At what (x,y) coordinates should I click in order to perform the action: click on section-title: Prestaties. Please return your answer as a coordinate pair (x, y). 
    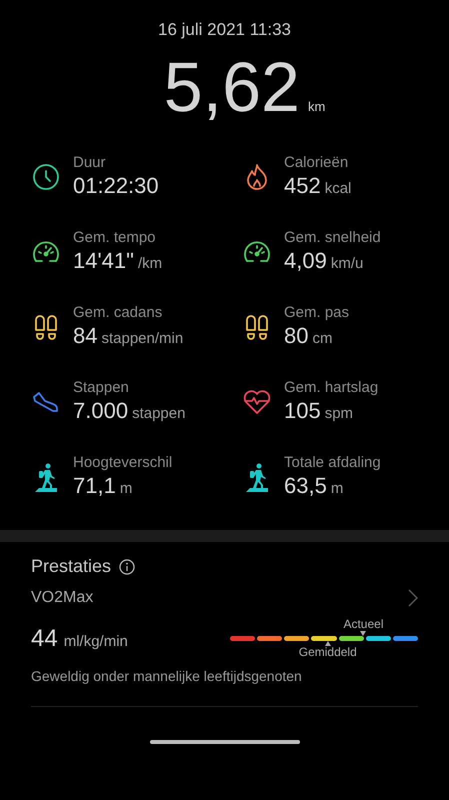
    Looking at the image, I should click on (71, 566).